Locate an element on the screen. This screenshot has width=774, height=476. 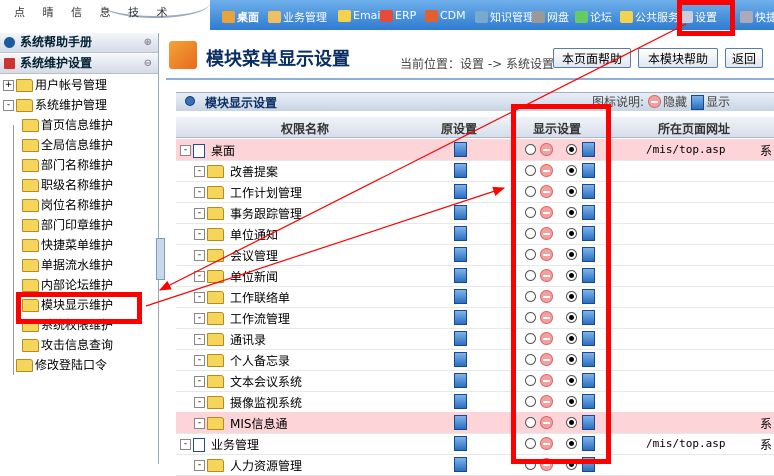
sidebar-item: 职级名称维护 is located at coordinates (67, 185).